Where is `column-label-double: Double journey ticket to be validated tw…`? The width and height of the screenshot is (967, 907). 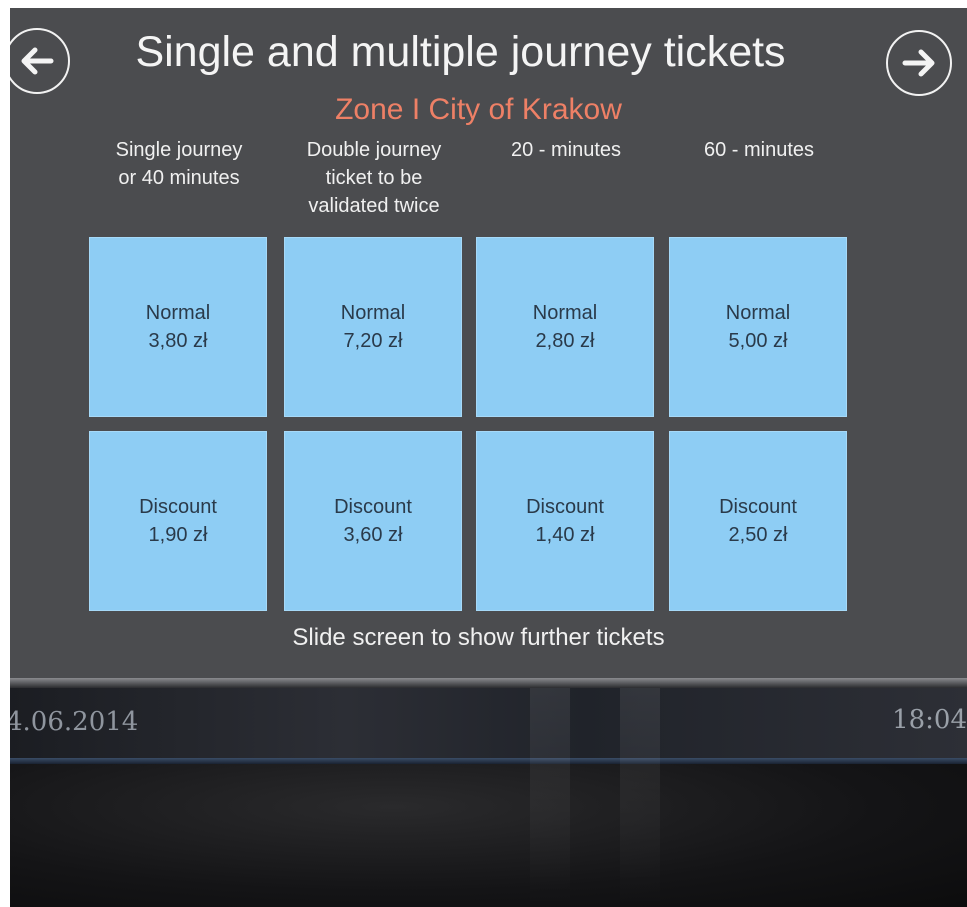 column-label-double: Double journey ticket to be validated tw… is located at coordinates (374, 178).